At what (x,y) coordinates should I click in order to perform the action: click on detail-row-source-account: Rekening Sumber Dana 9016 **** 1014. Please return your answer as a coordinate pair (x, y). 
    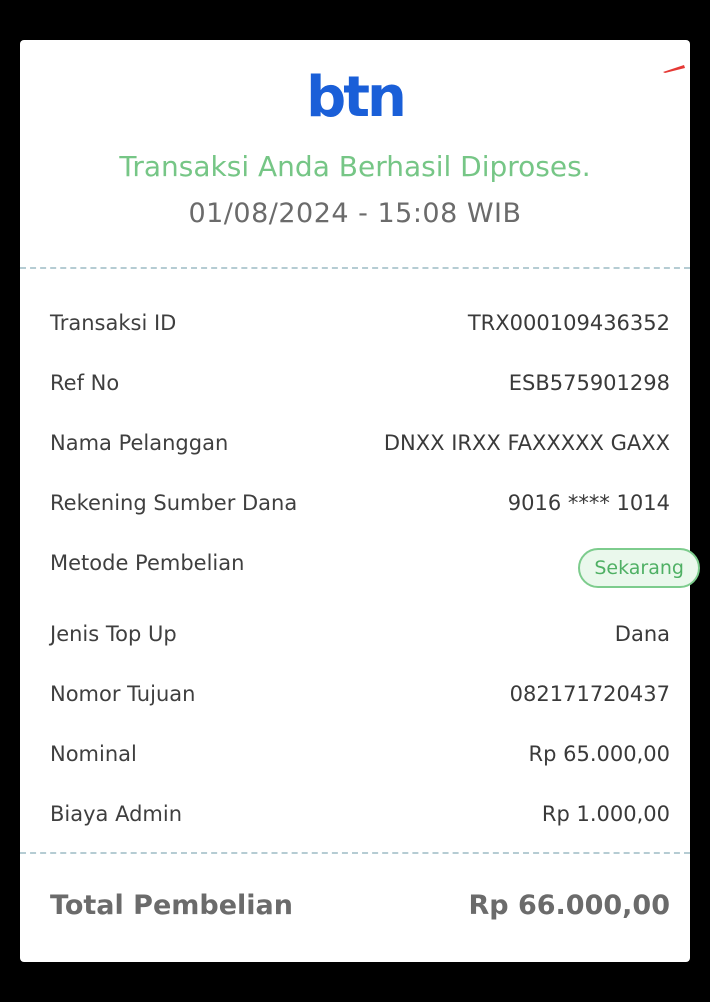
    Looking at the image, I should click on (360, 503).